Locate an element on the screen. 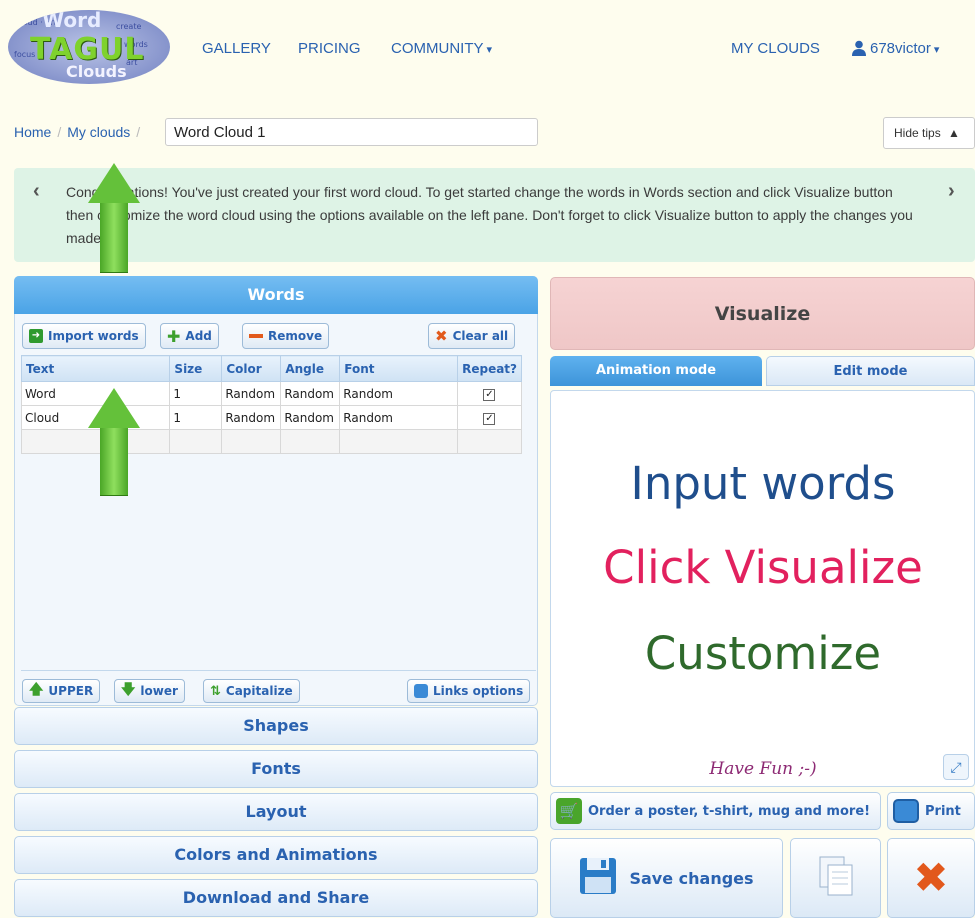 The width and height of the screenshot is (975, 918). logo-word-bottom: Clouds is located at coordinates (96, 71).